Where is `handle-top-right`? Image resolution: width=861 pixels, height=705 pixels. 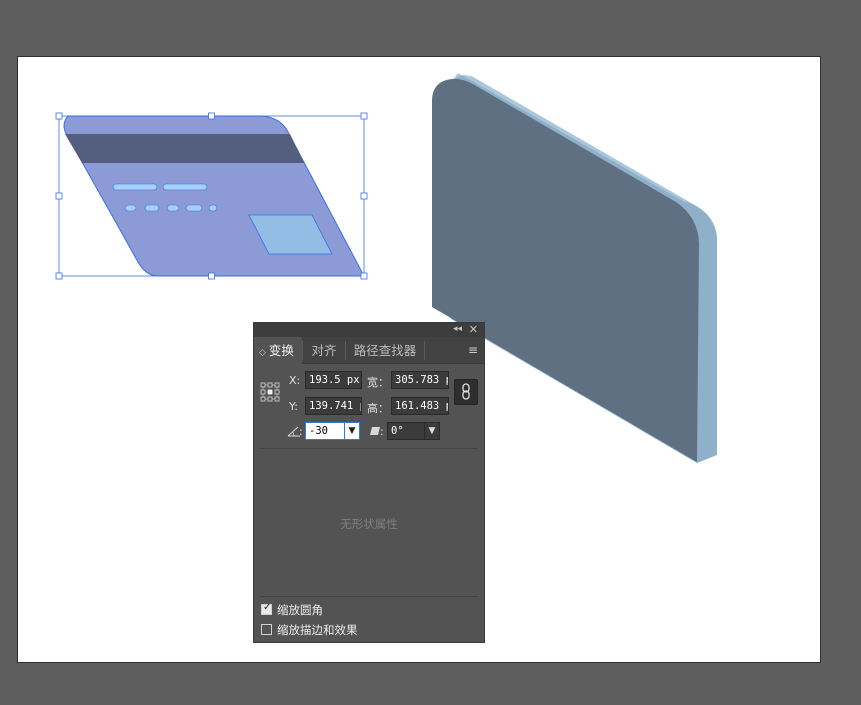 handle-top-right is located at coordinates (364, 116).